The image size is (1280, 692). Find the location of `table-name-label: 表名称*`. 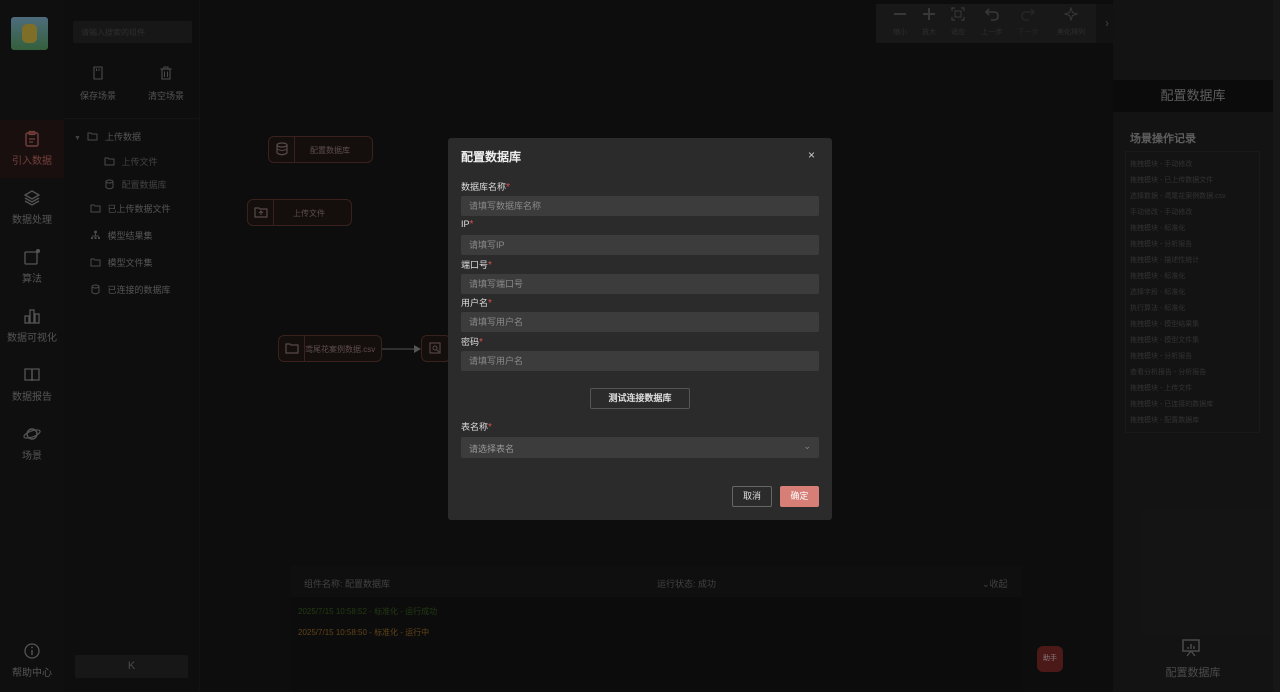

table-name-label: 表名称* is located at coordinates (476, 427).